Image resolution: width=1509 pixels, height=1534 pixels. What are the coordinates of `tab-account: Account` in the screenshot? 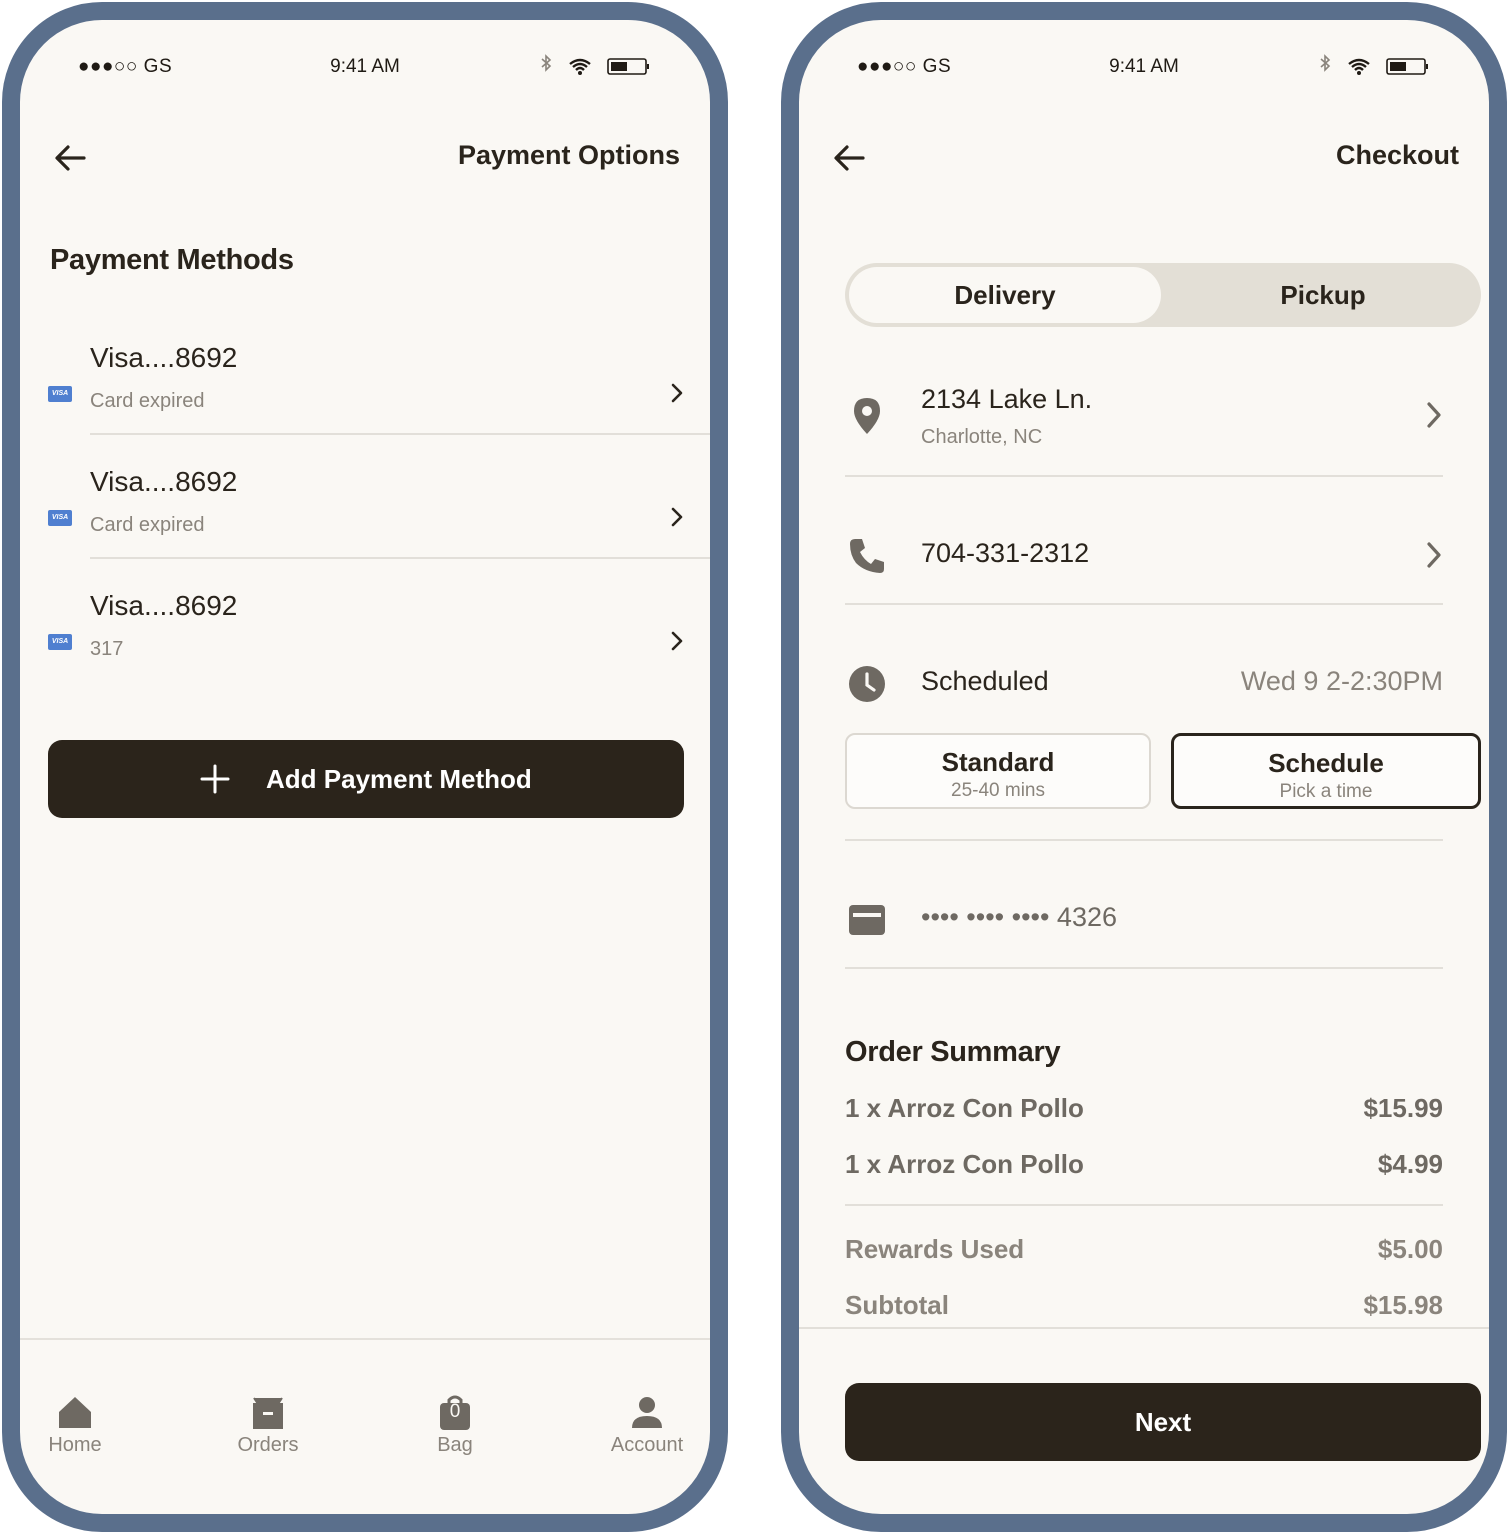 It's located at (647, 1424).